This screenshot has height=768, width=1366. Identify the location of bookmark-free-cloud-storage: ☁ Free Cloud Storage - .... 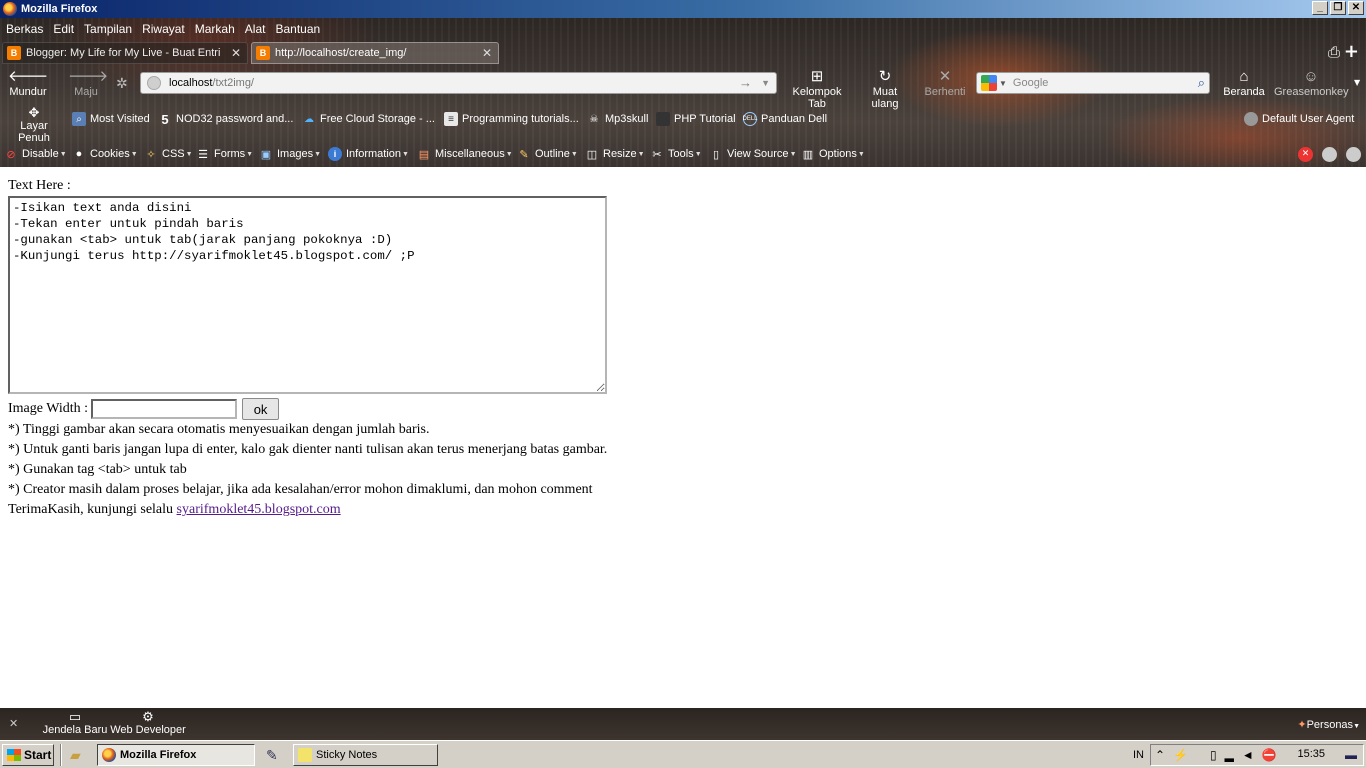
(368, 119).